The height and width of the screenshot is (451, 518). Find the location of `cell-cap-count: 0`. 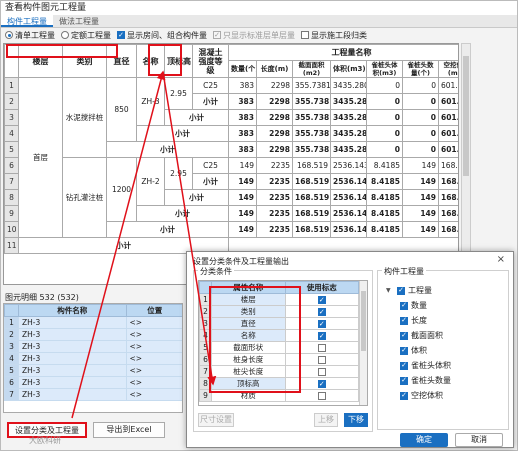

cell-cap-count: 0 is located at coordinates (420, 101).